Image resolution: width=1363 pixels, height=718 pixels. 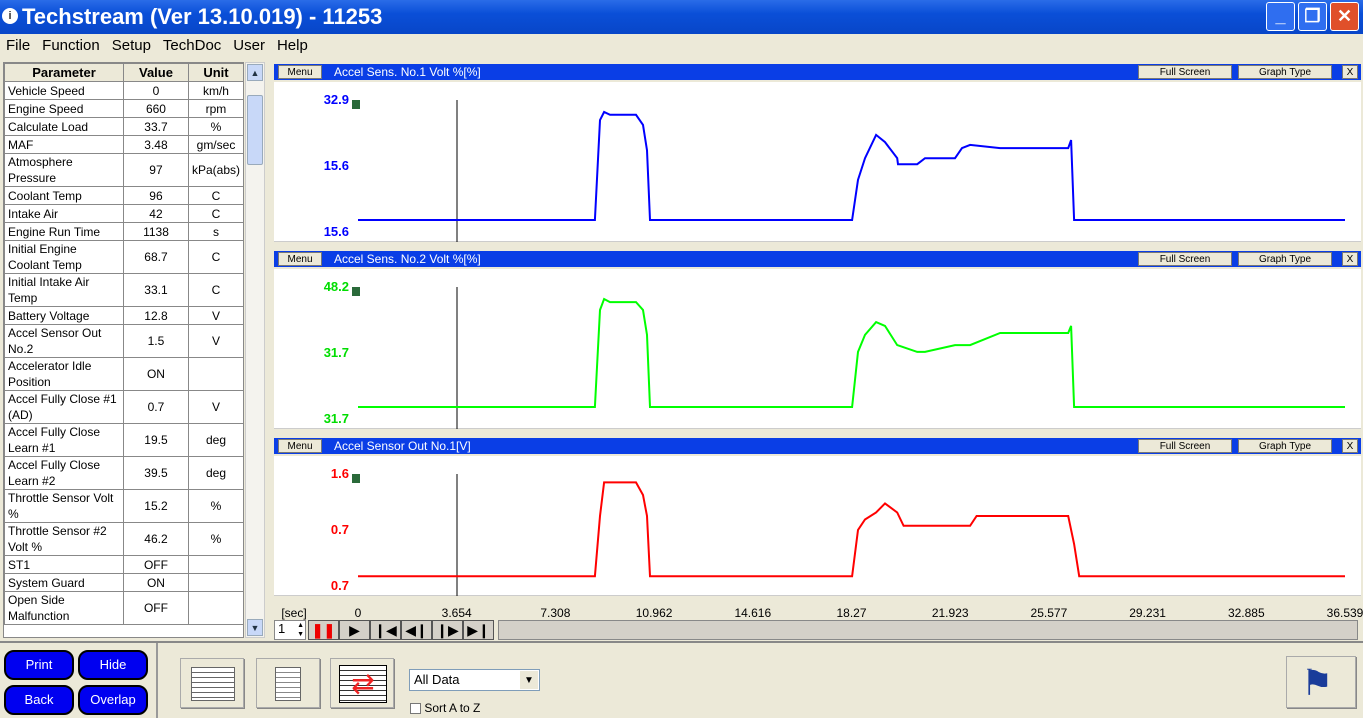 I want to click on table-row: Throttle Sensor Volt % 15.2%, so click(x=123, y=506).